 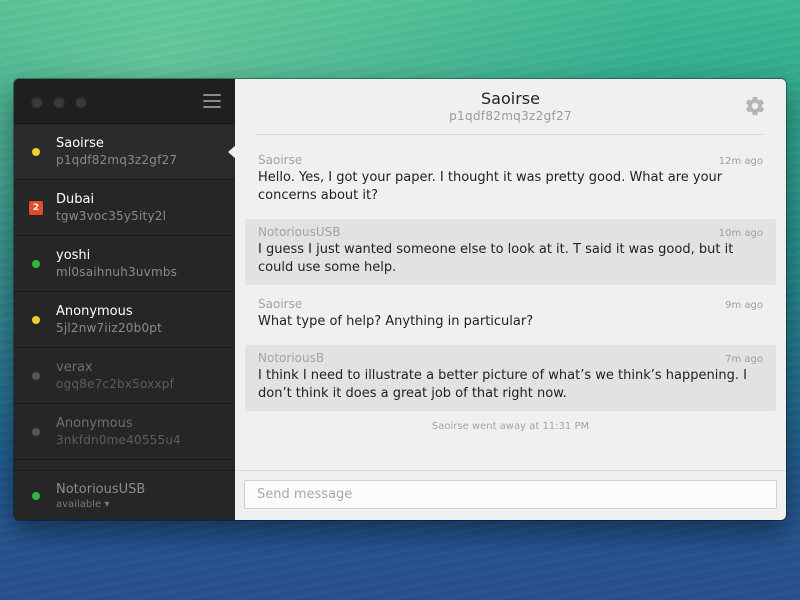 I want to click on contact-id: ml0saihnuh3uvmbs, so click(x=117, y=272).